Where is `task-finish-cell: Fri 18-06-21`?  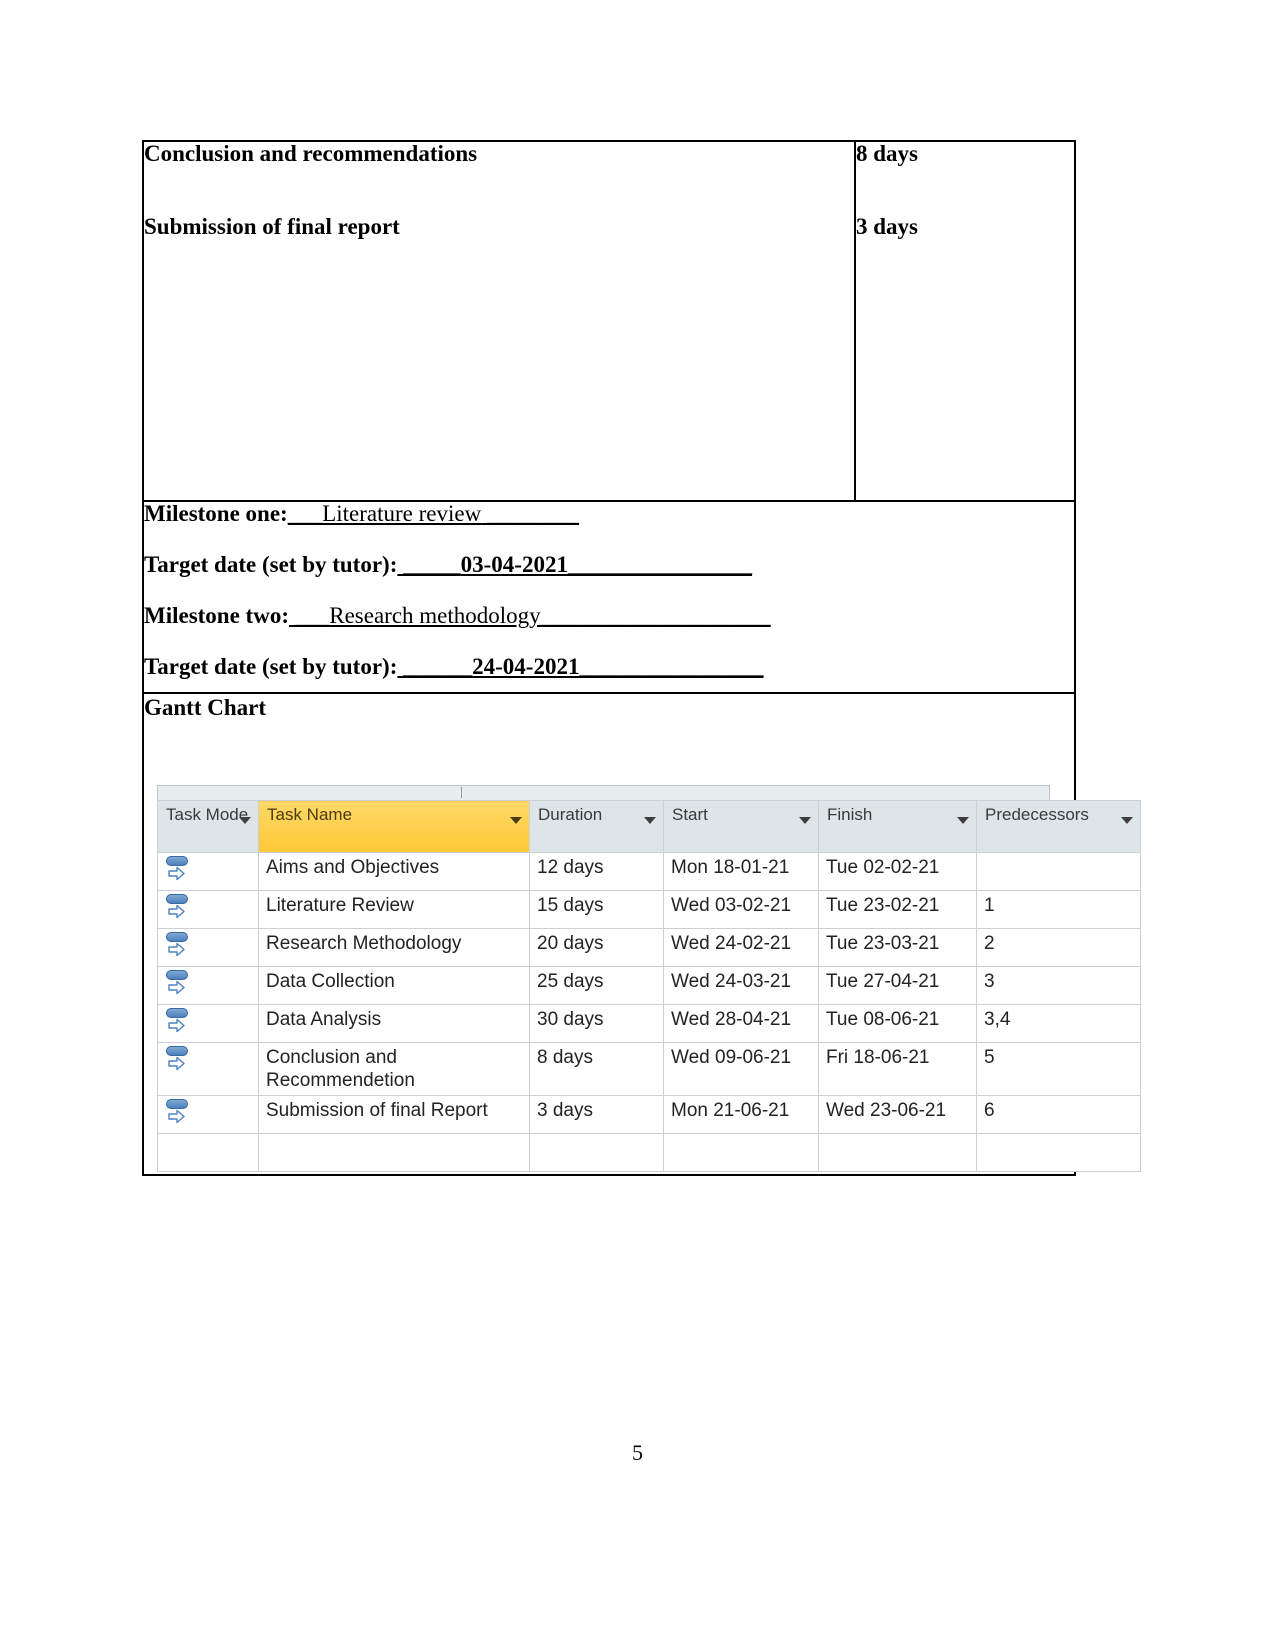
task-finish-cell: Fri 18-06-21 is located at coordinates (897, 1069).